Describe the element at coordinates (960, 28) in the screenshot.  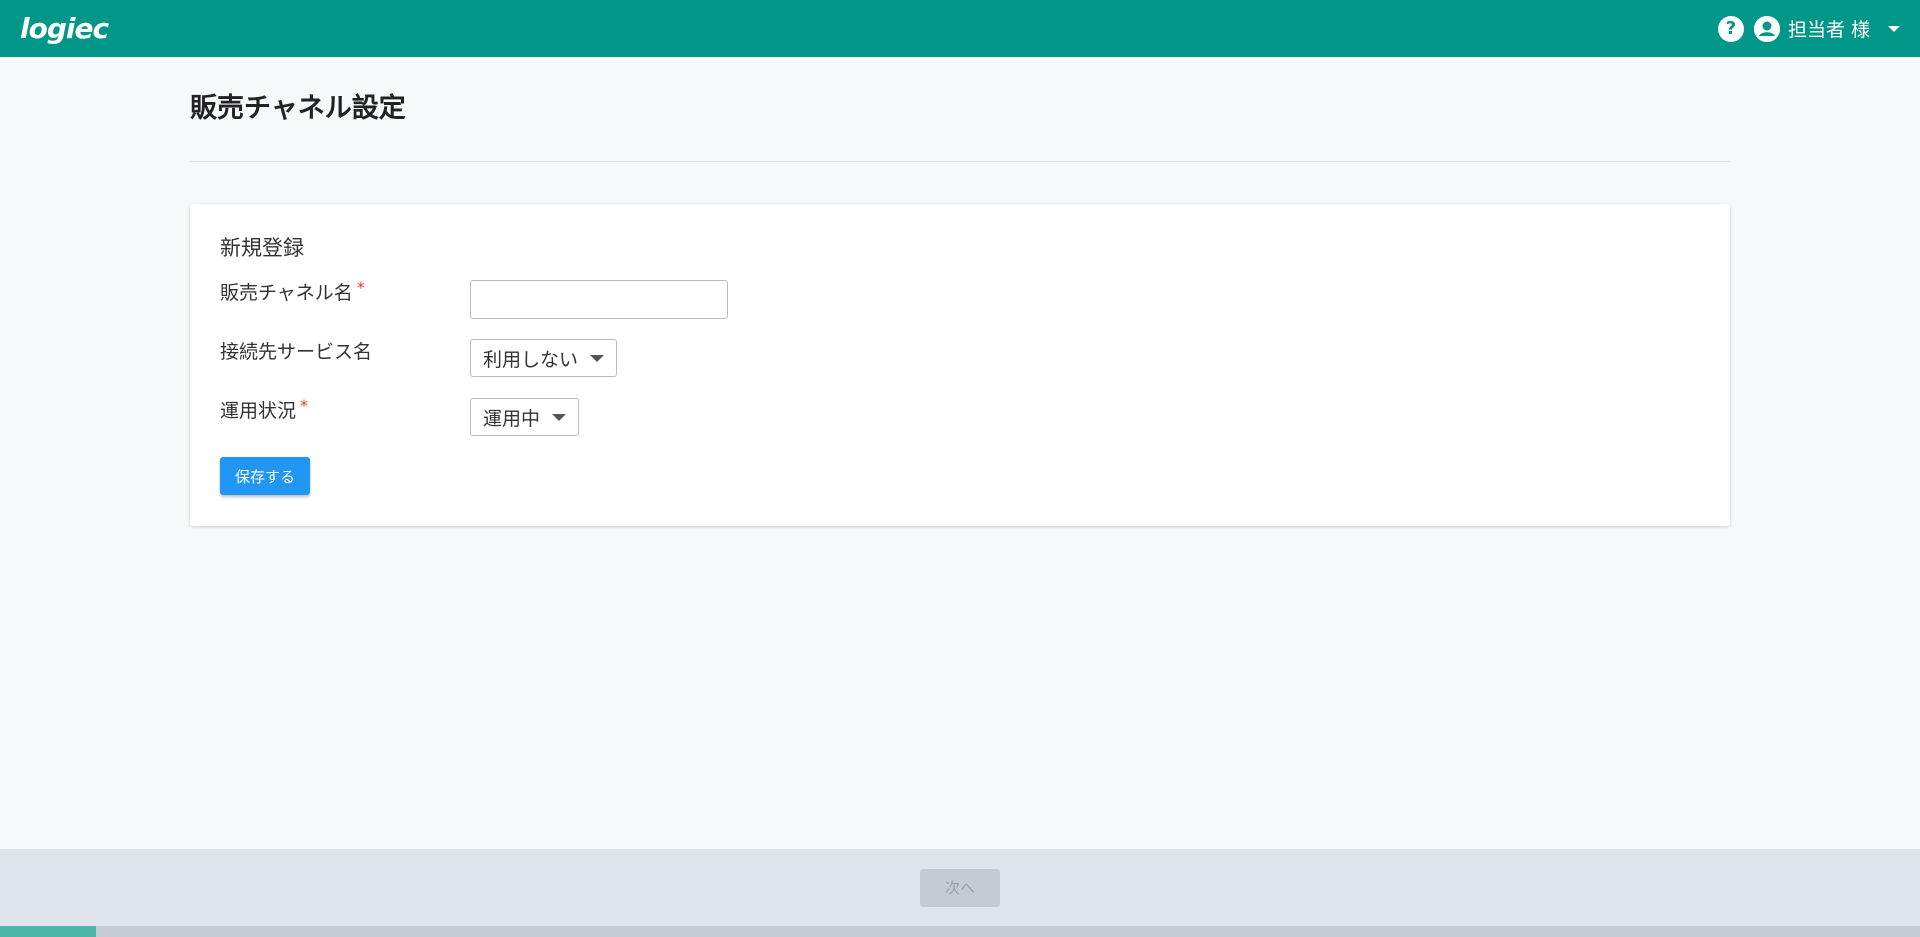
I see `app-header: logiec ? 担当者 様` at that location.